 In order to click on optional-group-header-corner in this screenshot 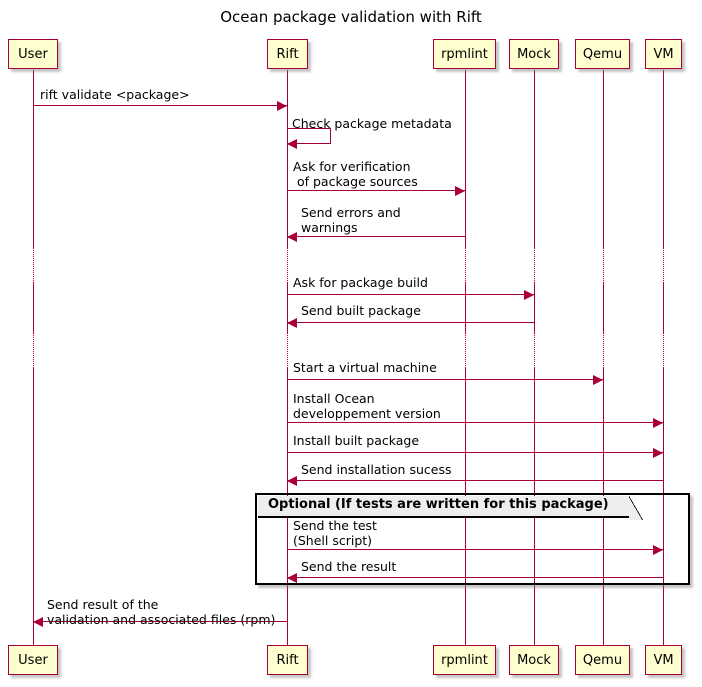, I will do `click(635, 507)`.